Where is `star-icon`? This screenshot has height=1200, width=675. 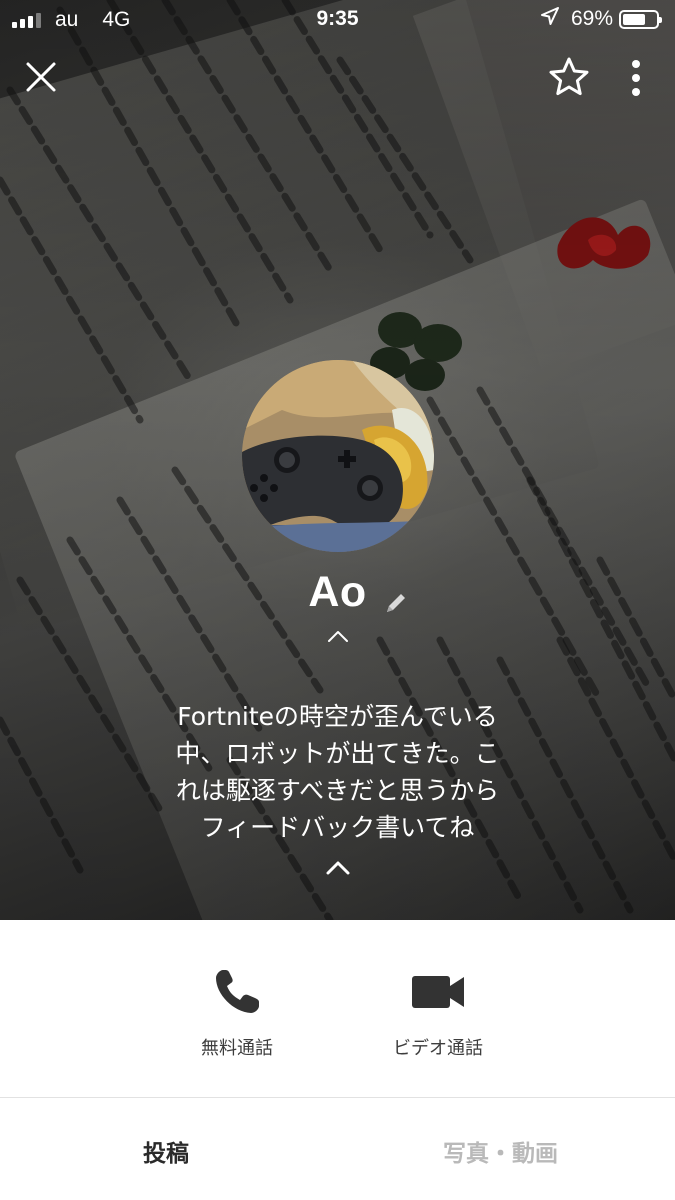 star-icon is located at coordinates (569, 76).